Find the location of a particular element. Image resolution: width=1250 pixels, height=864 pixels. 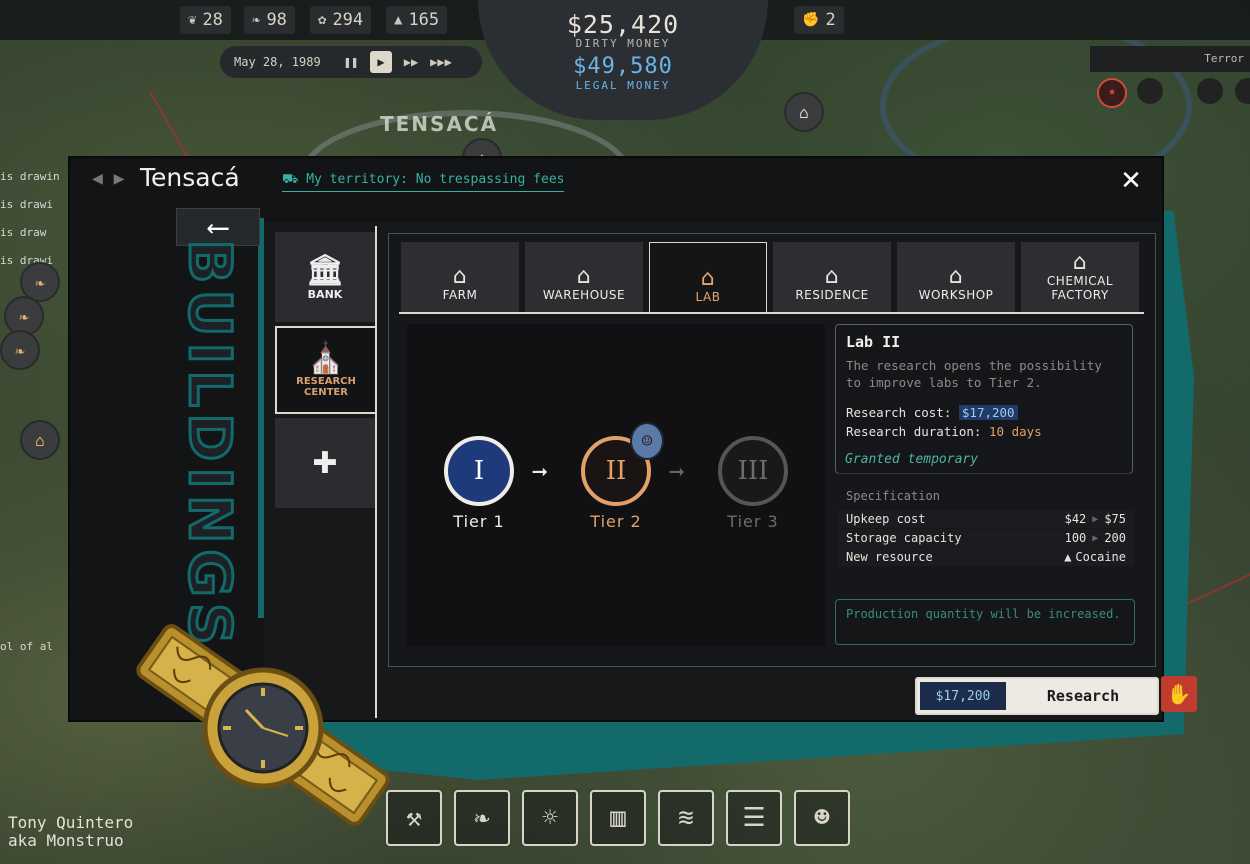

map-farm-icon: ❧ is located at coordinates (20, 350).